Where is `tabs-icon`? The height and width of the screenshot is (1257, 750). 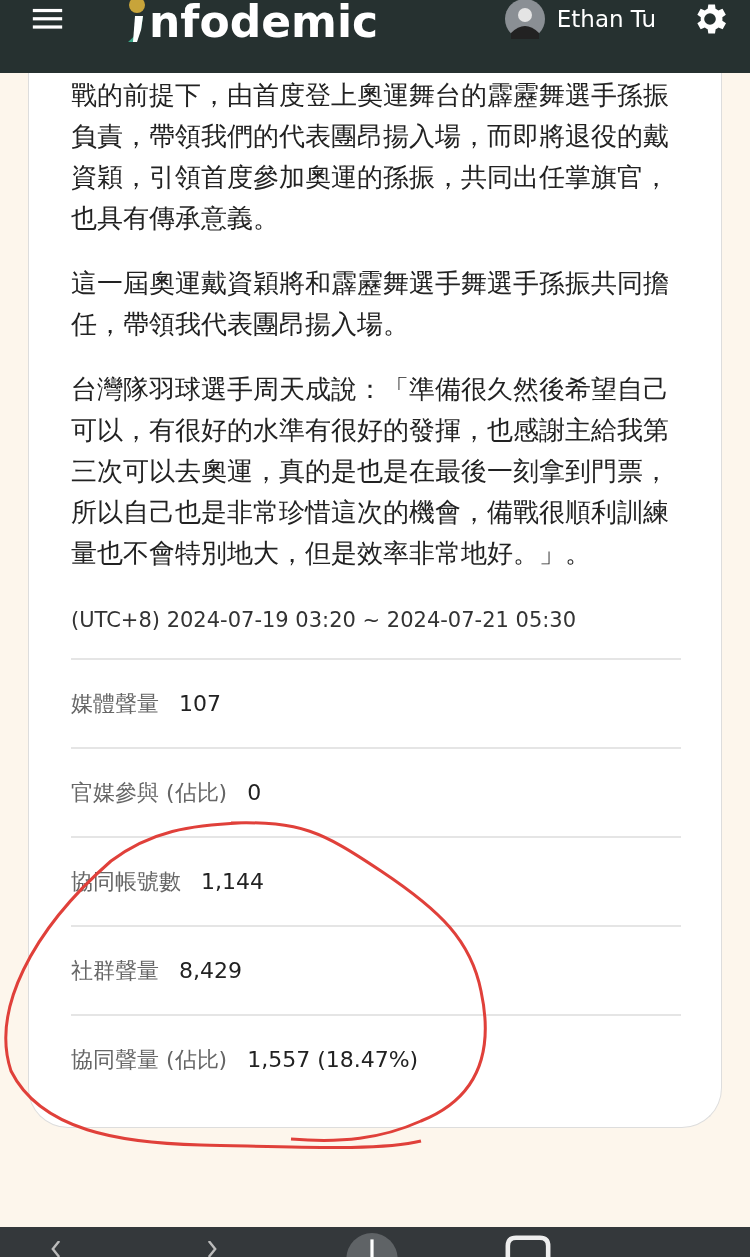 tabs-icon is located at coordinates (528, 1246).